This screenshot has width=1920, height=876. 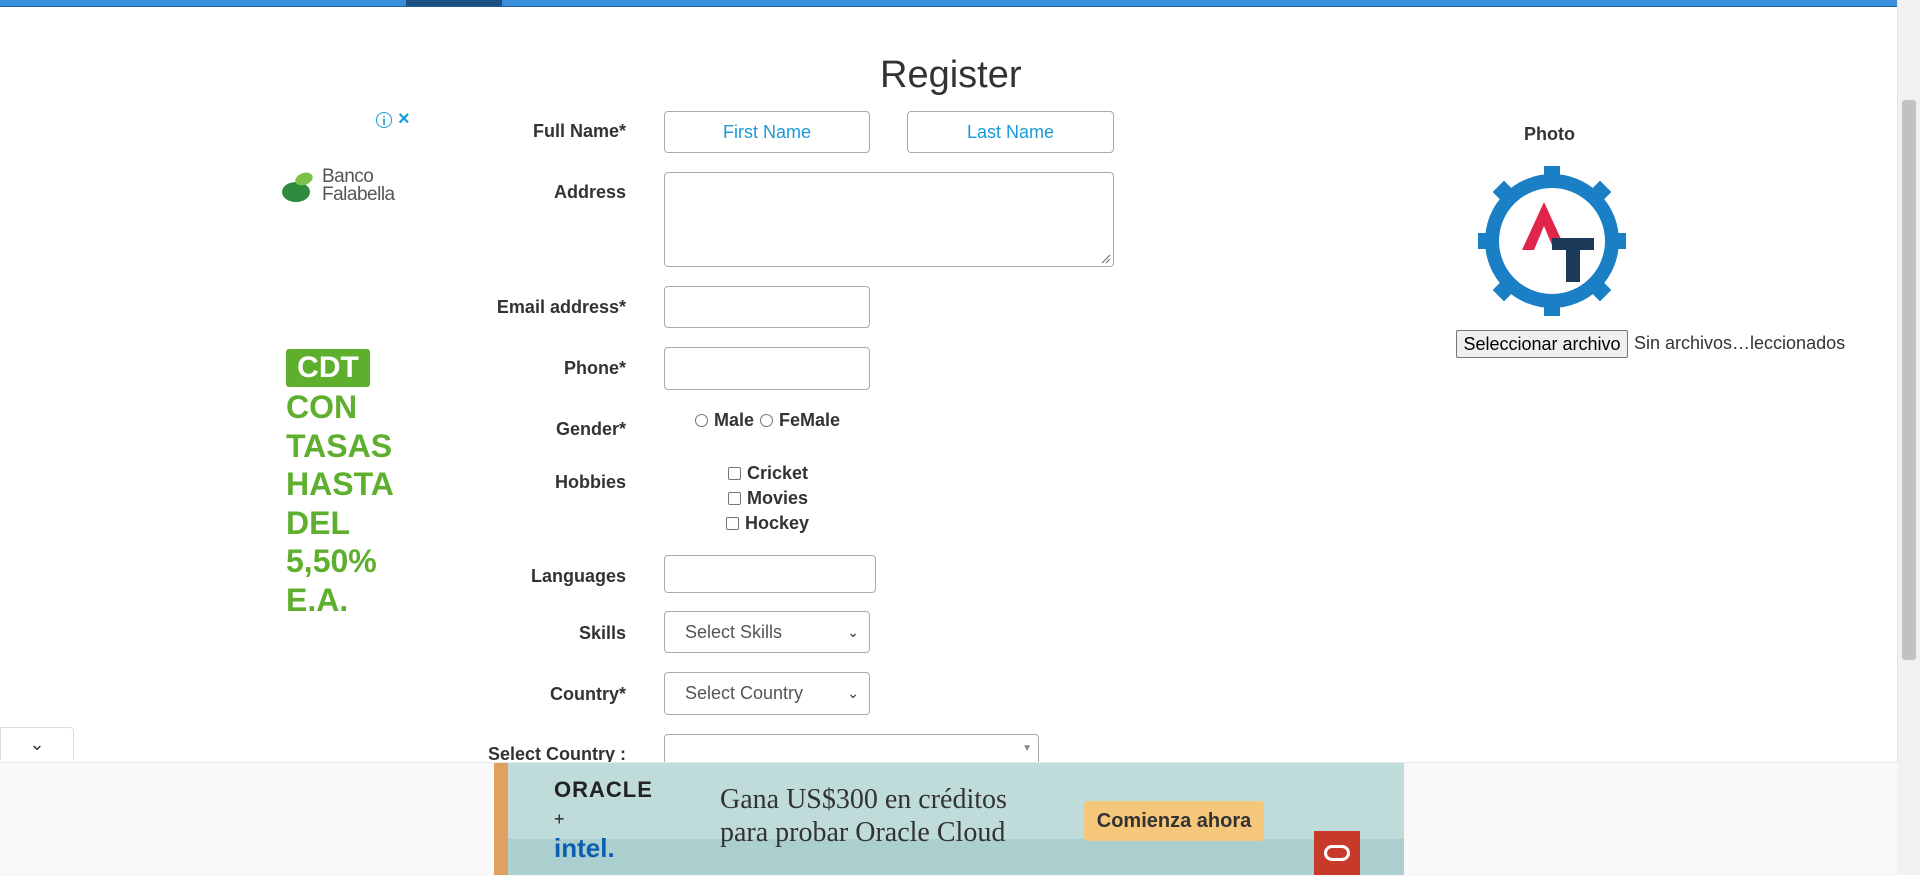 I want to click on collapse-ad-button: ⌄, so click(x=37, y=743).